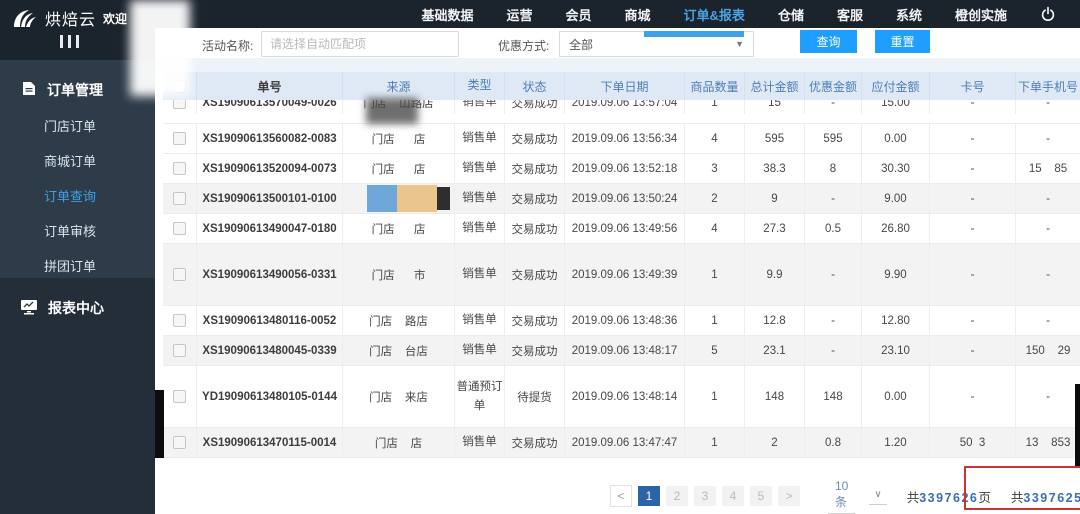 The width and height of the screenshot is (1080, 514). I want to click on column-header-1: 单号, so click(270, 86).